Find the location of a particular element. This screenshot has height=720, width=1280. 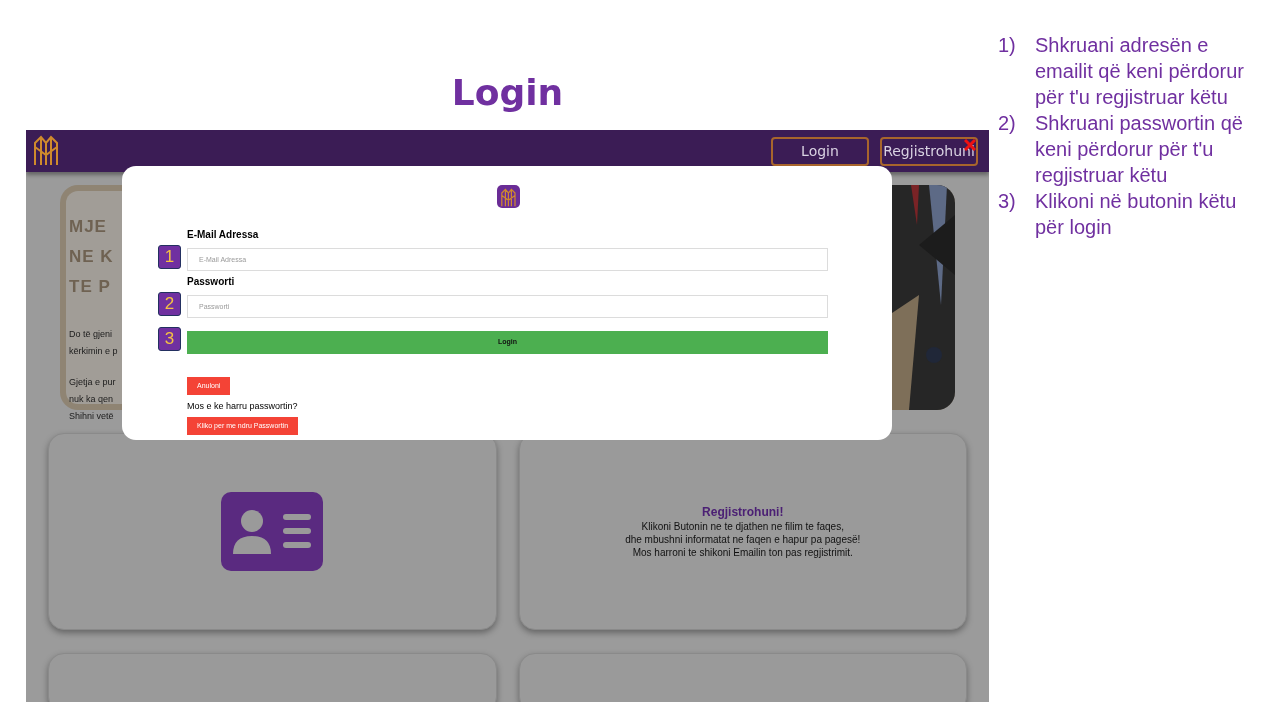

hero-heading-line: TE P is located at coordinates (90, 287).